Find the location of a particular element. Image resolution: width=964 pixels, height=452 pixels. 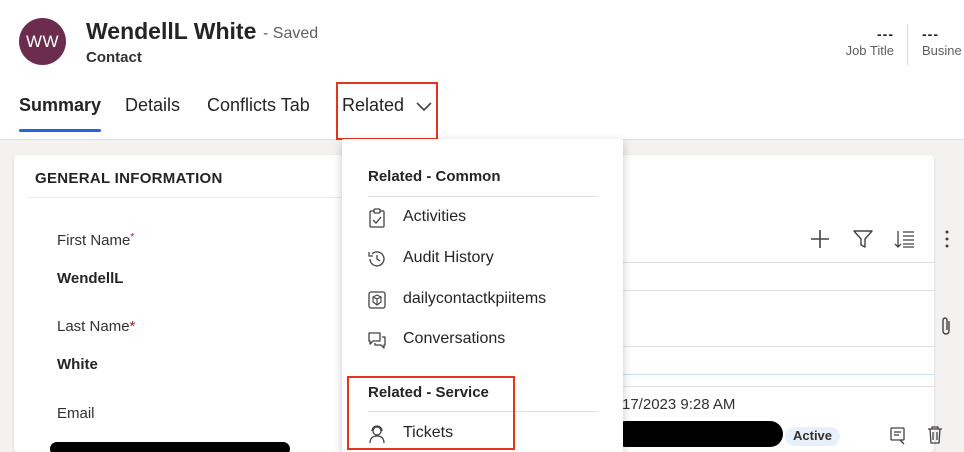

redacted-timeline-text is located at coordinates (698, 434).